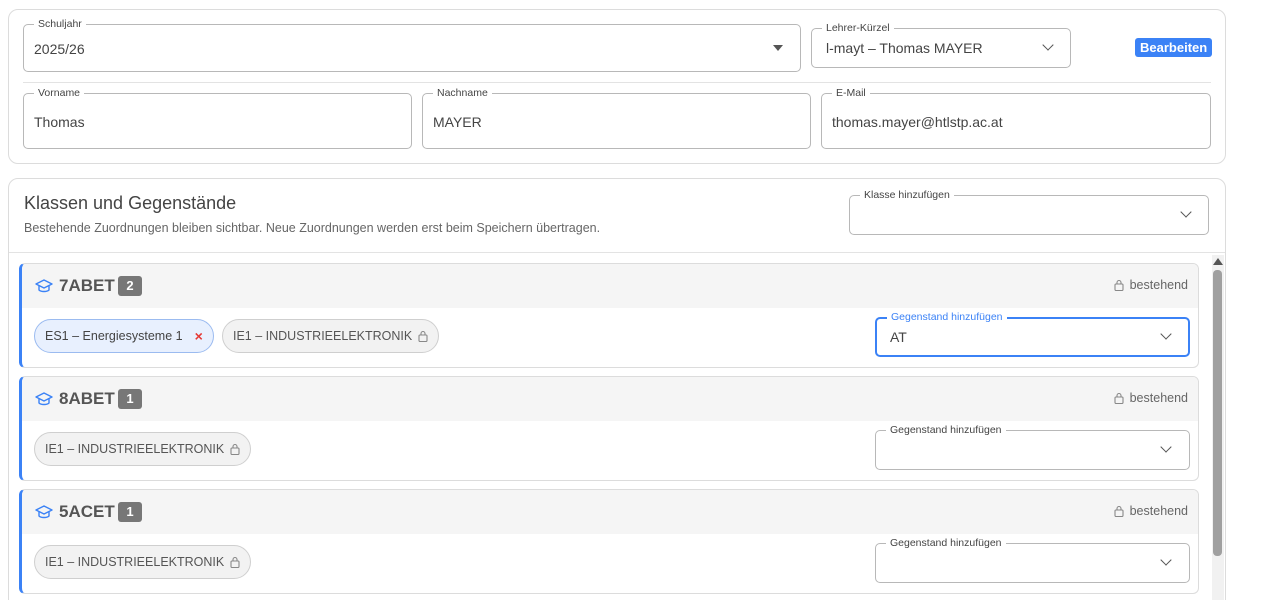  Describe the element at coordinates (617, 82) in the screenshot. I see `divider` at that location.